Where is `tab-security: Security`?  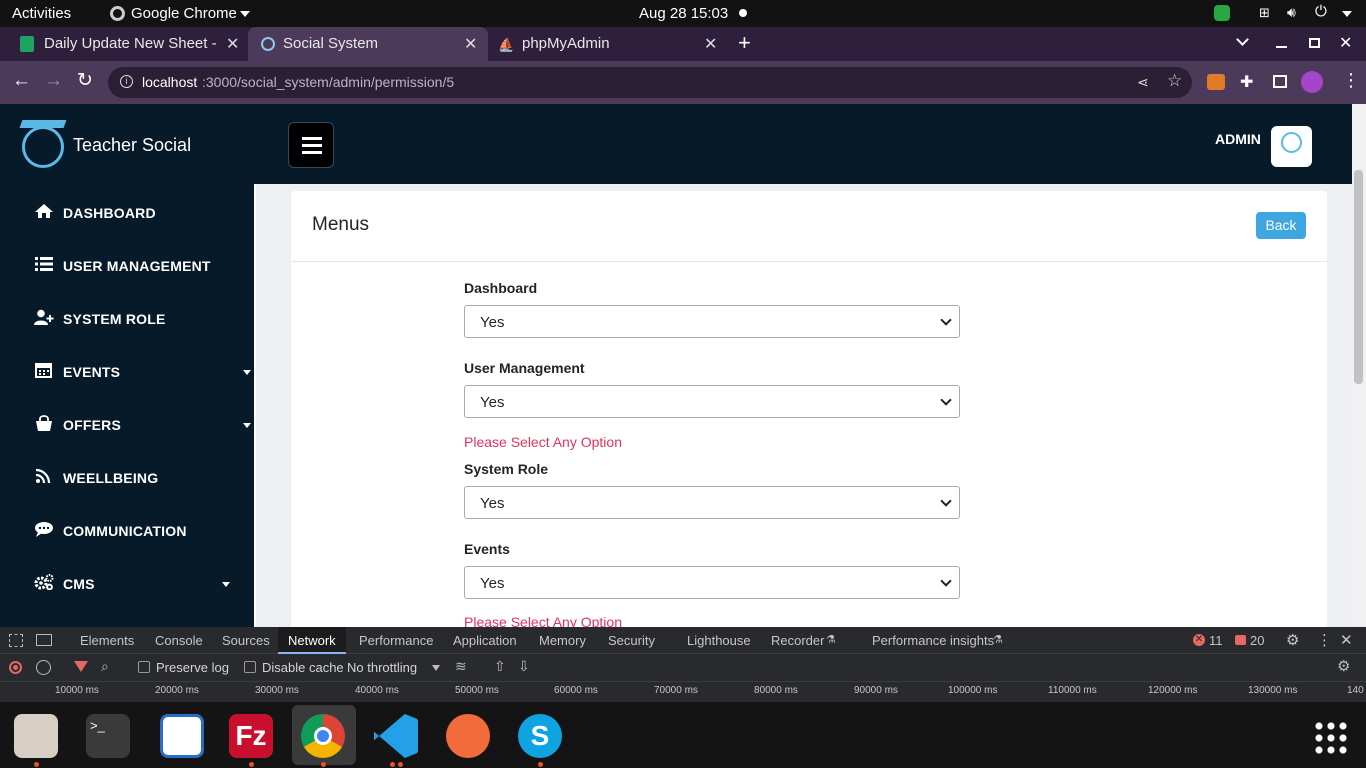
tab-security: Security is located at coordinates (631, 640).